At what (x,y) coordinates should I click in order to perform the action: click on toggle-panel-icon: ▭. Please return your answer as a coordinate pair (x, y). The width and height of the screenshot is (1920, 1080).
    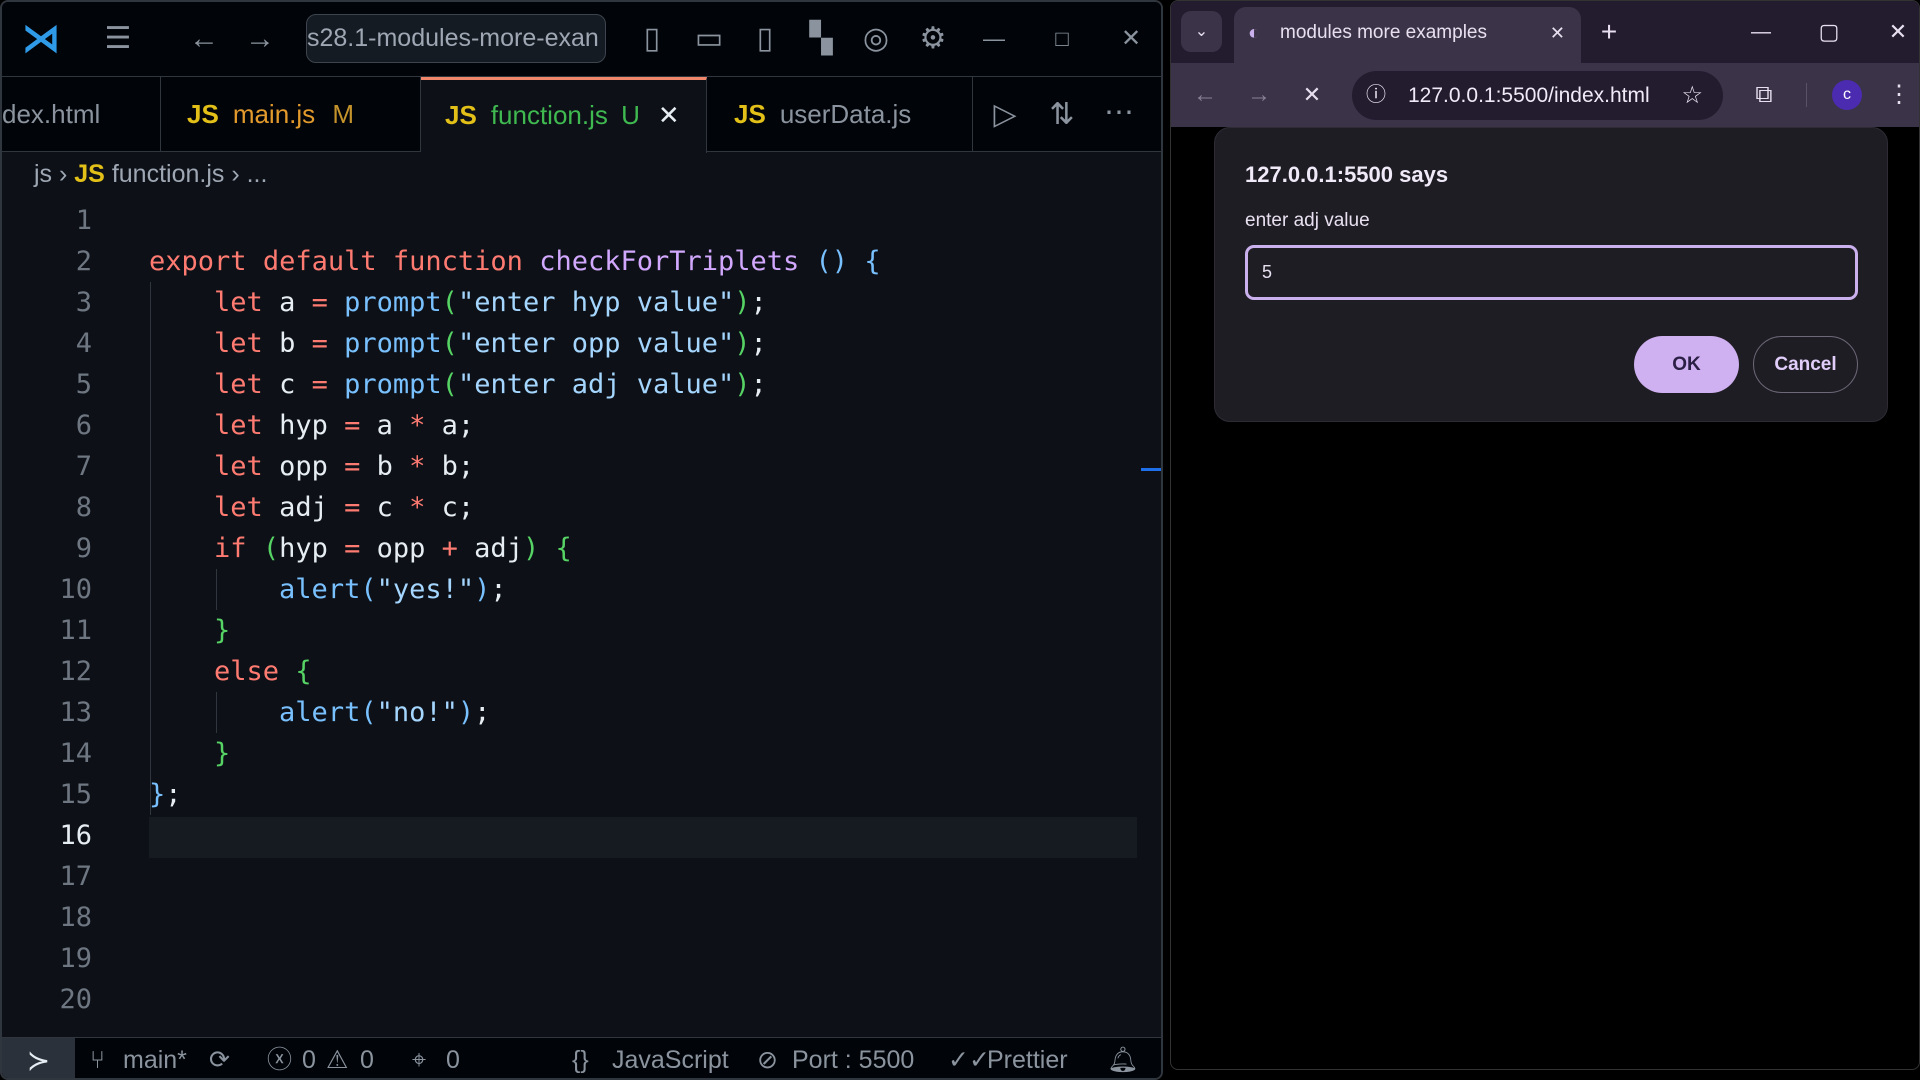
    Looking at the image, I should click on (709, 39).